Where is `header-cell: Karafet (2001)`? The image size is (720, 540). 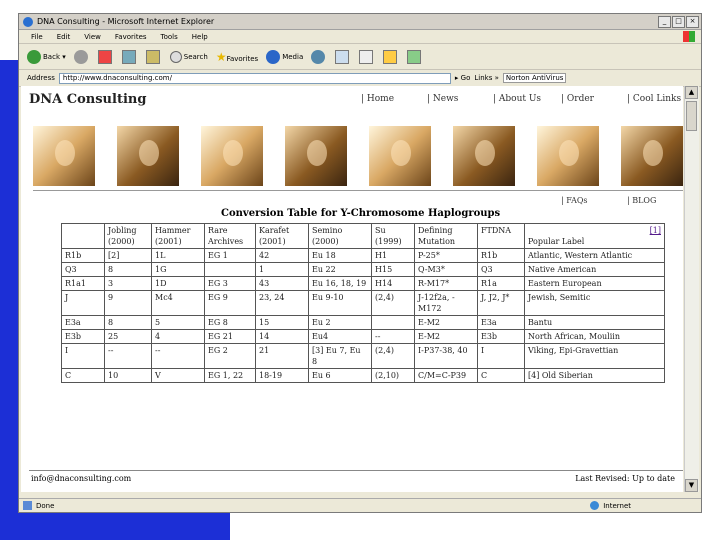
header-cell: Karafet (2001) is located at coordinates (282, 236).